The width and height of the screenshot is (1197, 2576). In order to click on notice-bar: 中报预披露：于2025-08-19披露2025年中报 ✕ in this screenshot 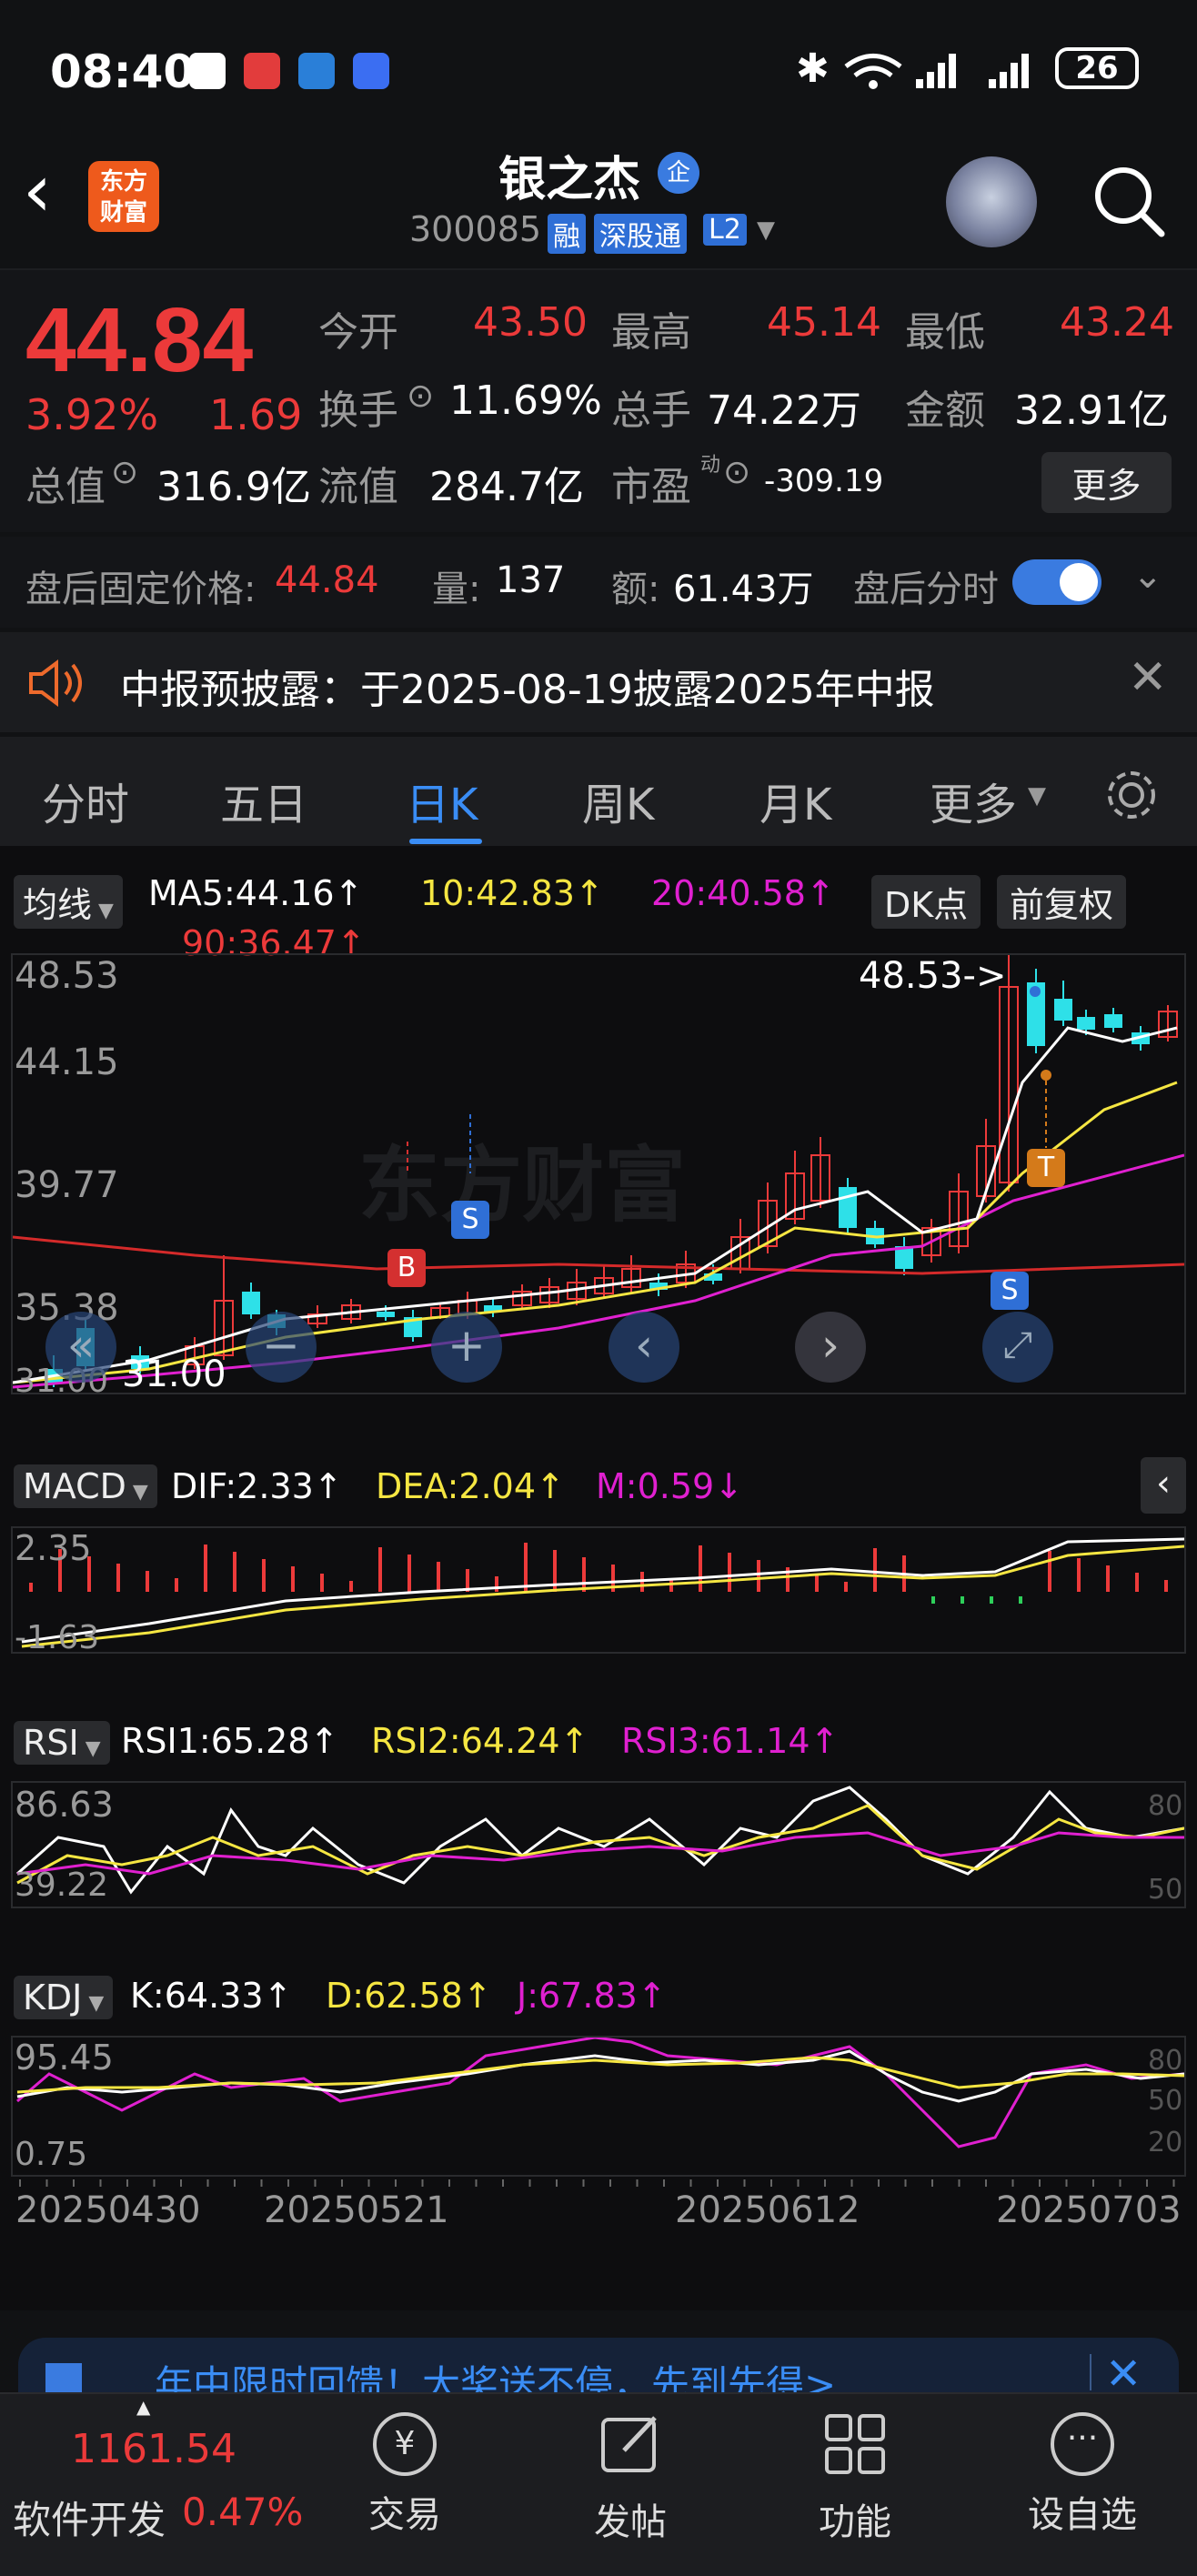, I will do `click(598, 682)`.